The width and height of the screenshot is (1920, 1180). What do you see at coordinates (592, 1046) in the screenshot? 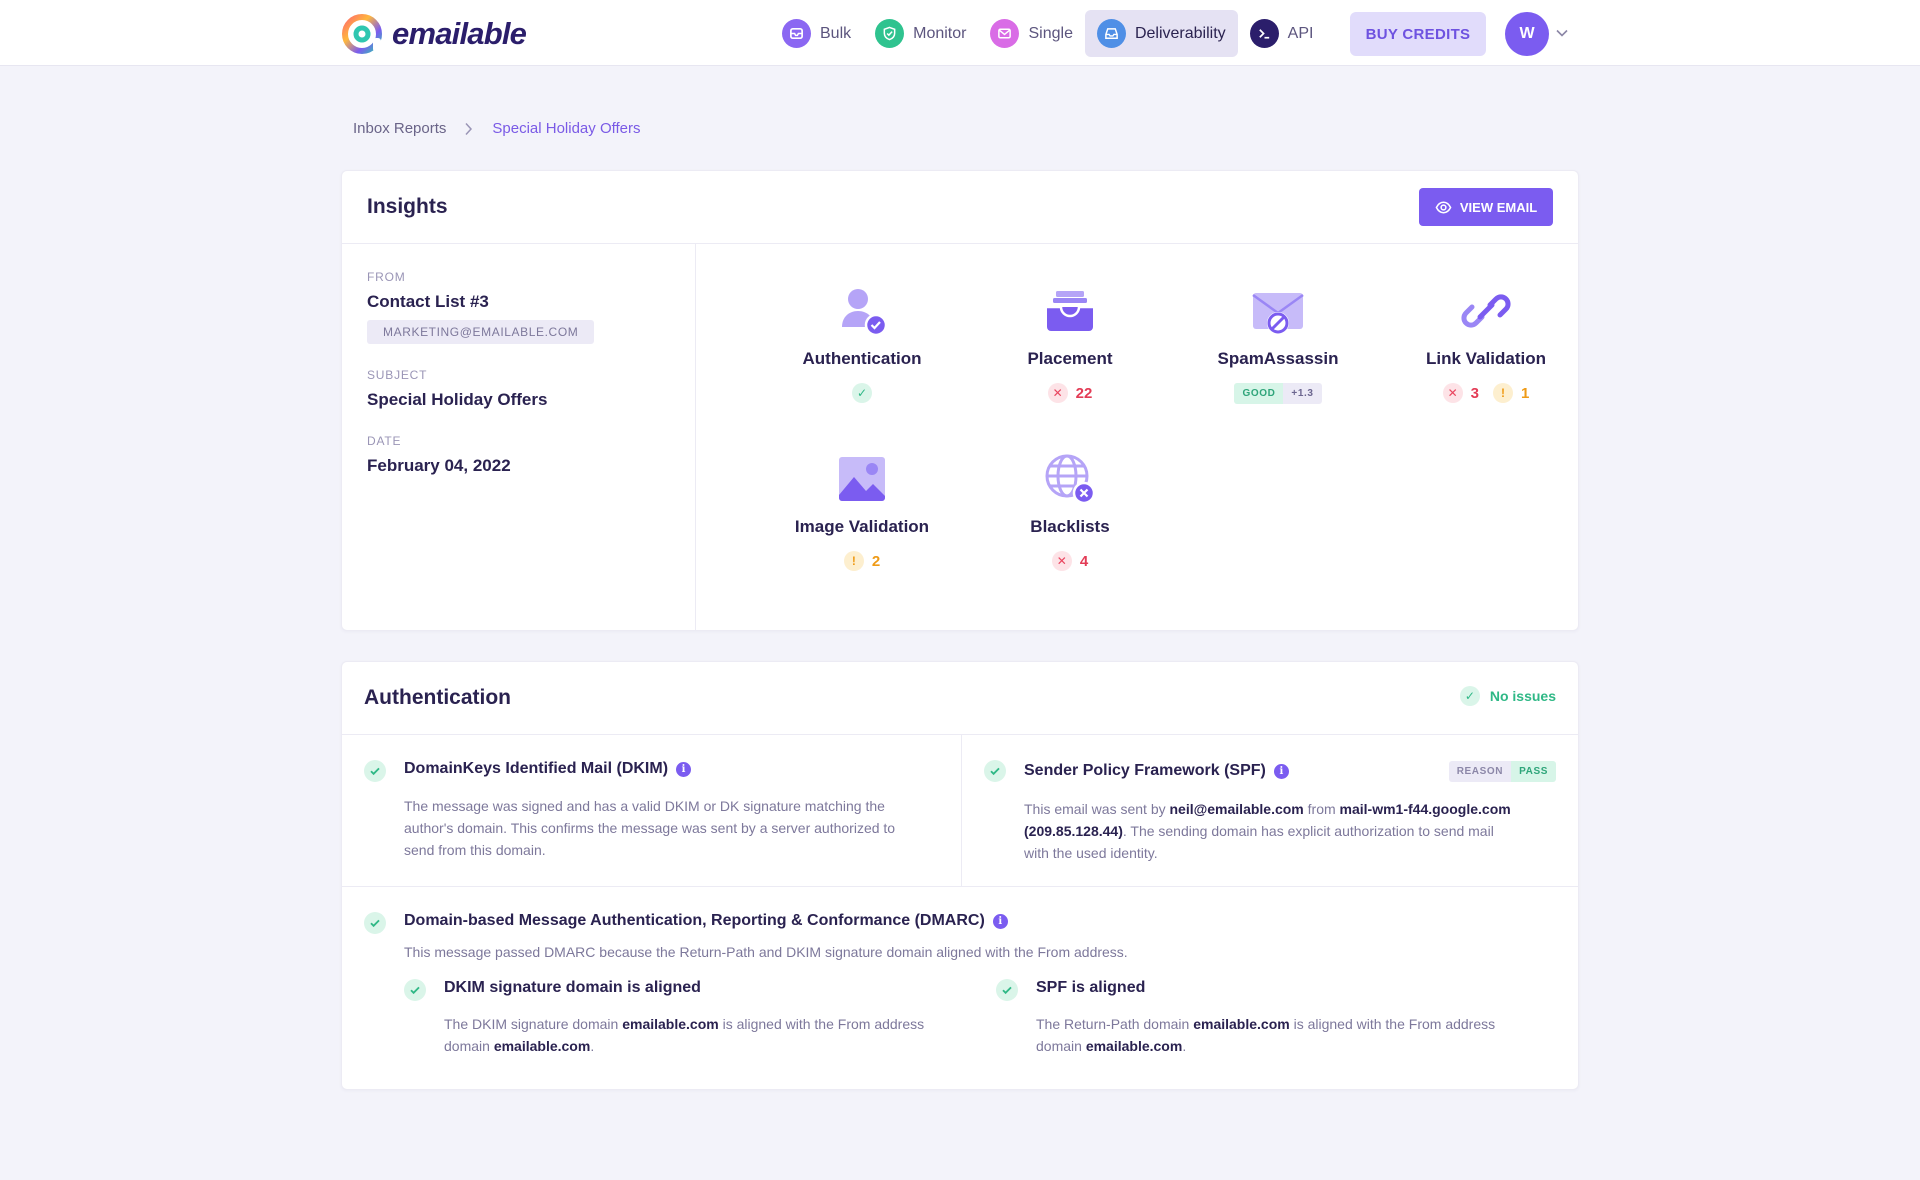
I see `dkim-aligned-text: .` at bounding box center [592, 1046].